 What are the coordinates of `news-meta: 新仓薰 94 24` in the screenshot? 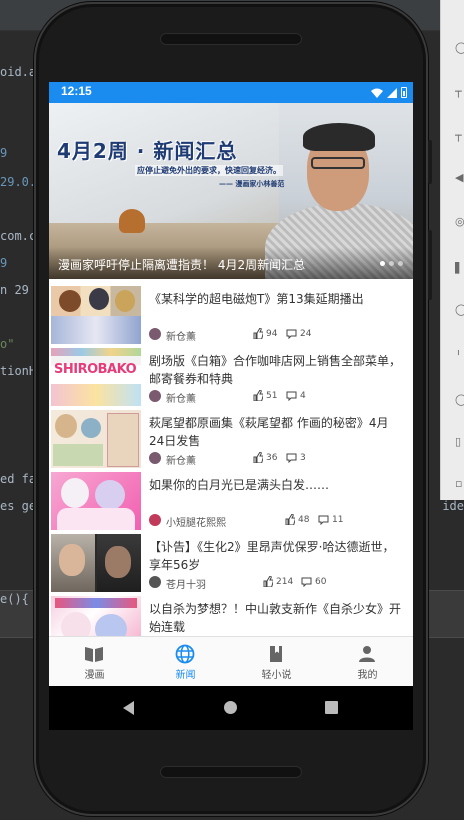 It's located at (280, 335).